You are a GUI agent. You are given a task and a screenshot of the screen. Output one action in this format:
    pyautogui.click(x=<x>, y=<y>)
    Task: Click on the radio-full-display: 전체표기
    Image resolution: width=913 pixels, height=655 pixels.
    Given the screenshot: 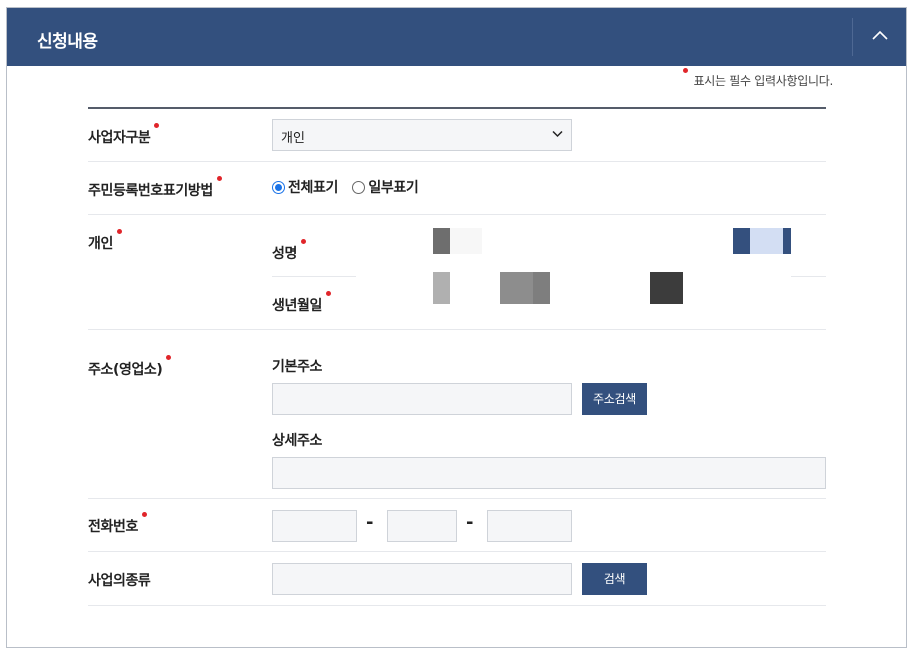 What is the action you would take?
    pyautogui.click(x=305, y=187)
    